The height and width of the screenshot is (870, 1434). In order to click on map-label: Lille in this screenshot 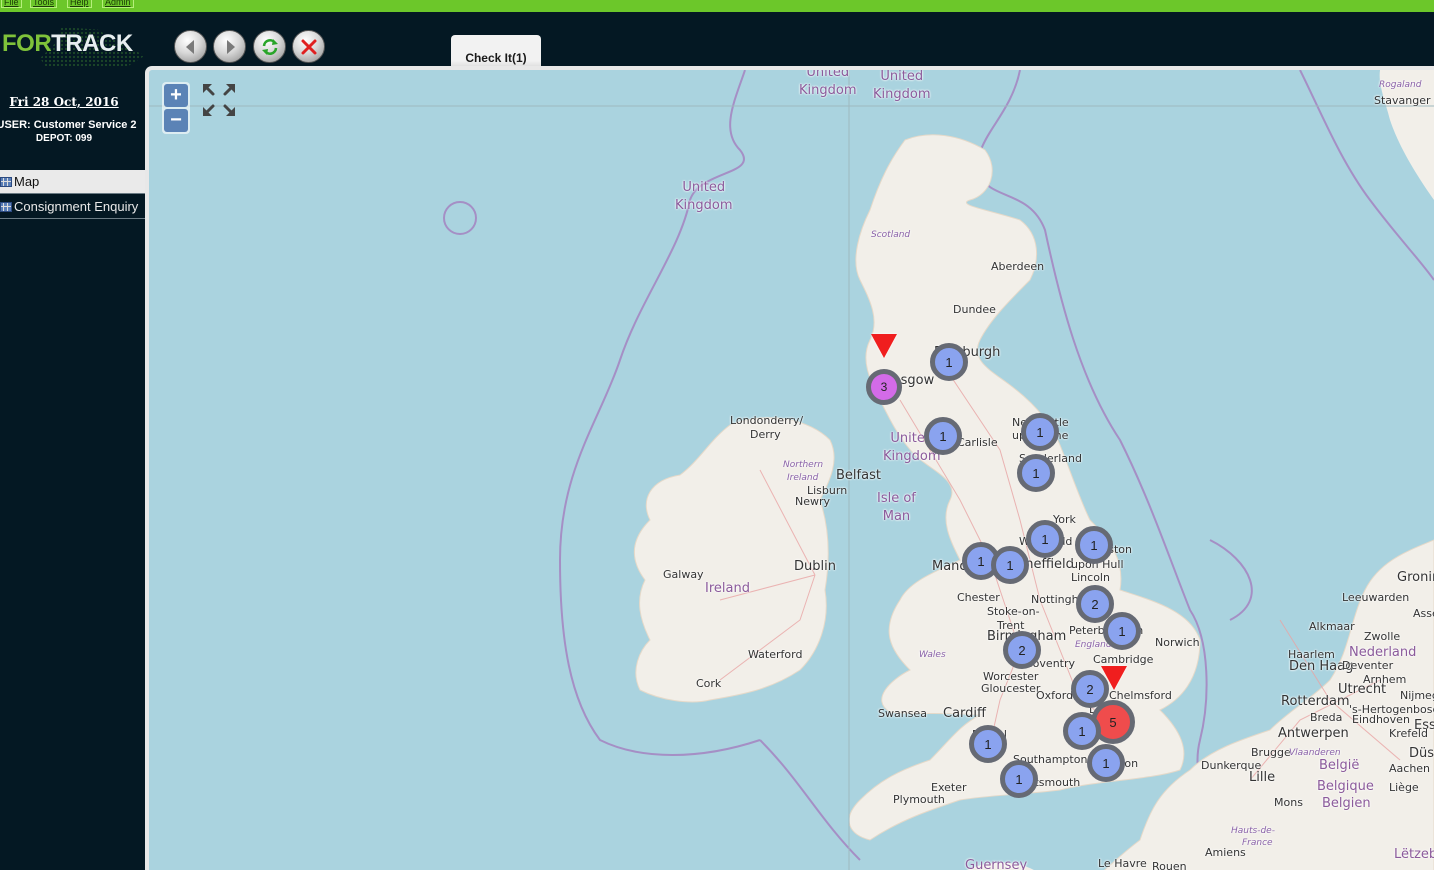, I will do `click(1262, 777)`.